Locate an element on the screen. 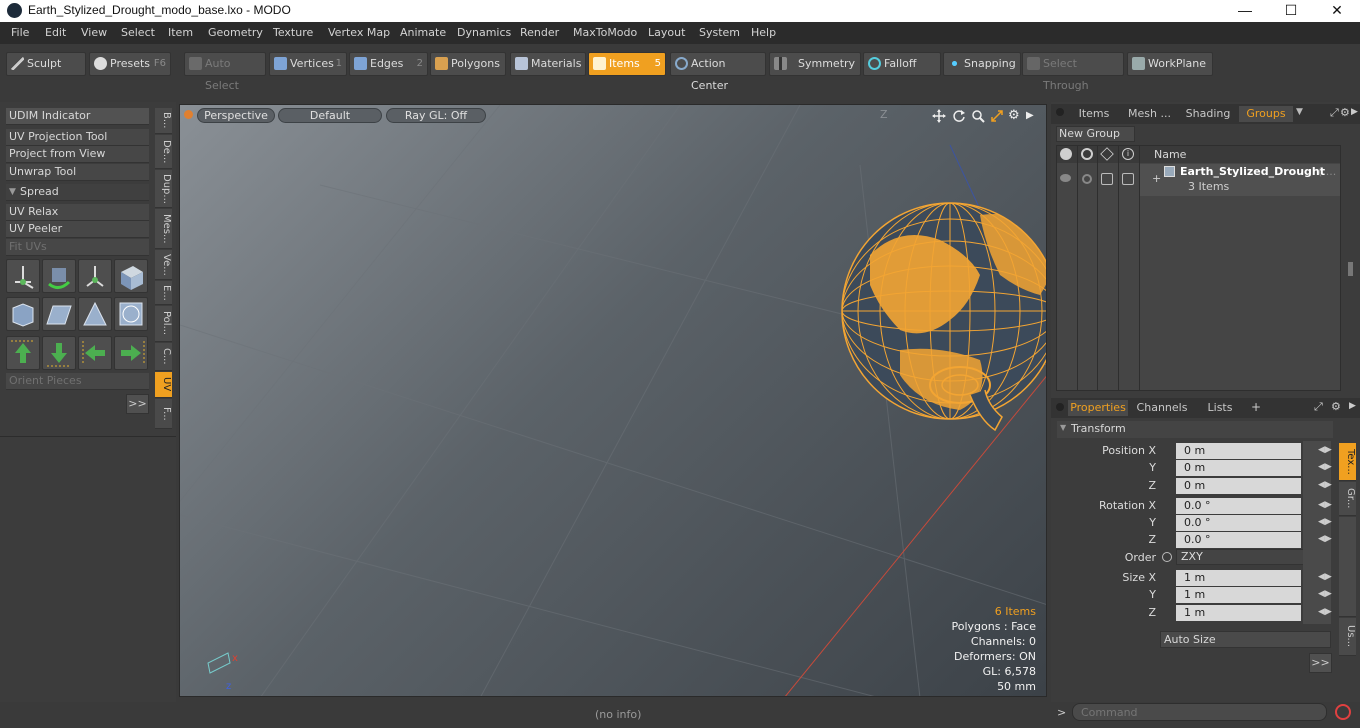 This screenshot has height=728, width=1360. falloff-button: Falloff is located at coordinates (902, 64).